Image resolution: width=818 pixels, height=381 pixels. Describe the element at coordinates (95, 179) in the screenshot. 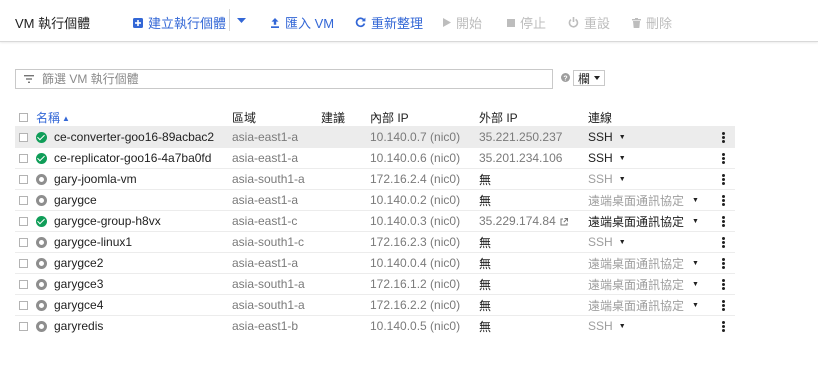

I see `instance-name: gary-joomla-vm` at that location.